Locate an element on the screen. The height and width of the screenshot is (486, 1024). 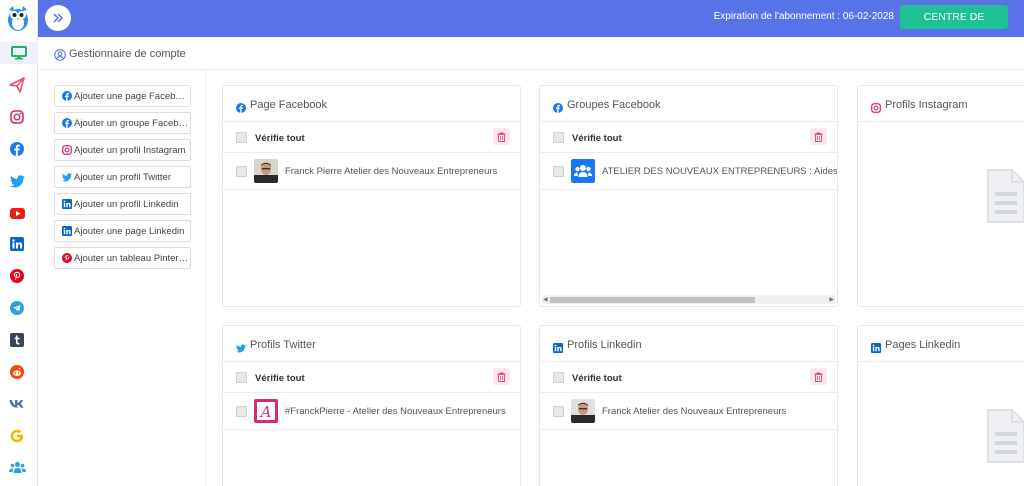
add-linkedin-page-button: Ajouter une page Linkedin is located at coordinates (122, 231).